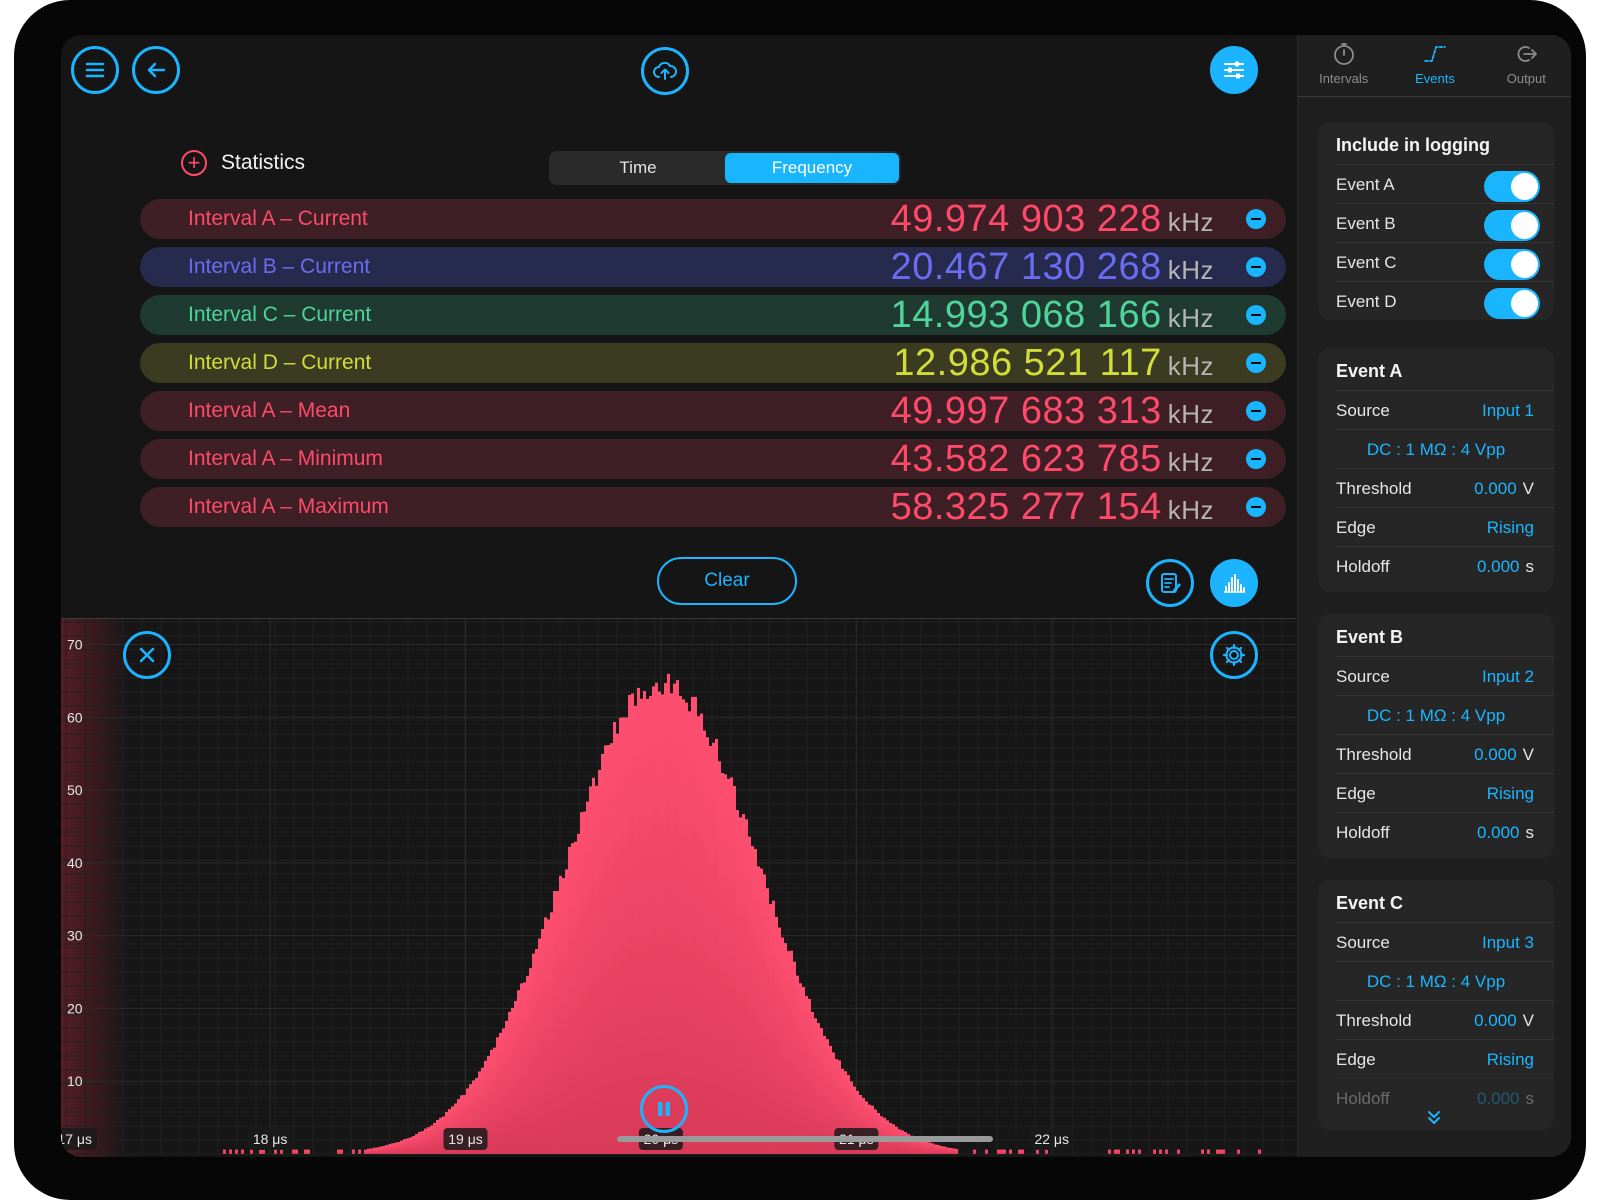 The width and height of the screenshot is (1600, 1200). I want to click on statistic-row: Interval B – Current 20.467 130 268 kHz, so click(713, 267).